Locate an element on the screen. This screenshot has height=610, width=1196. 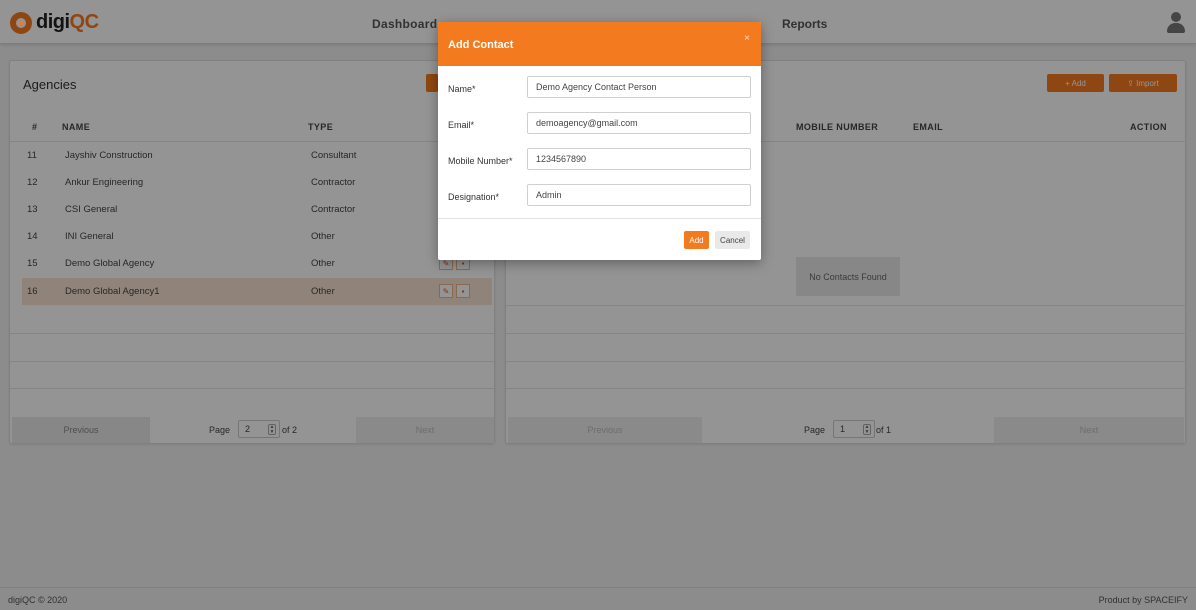
designation-field is located at coordinates (639, 195).